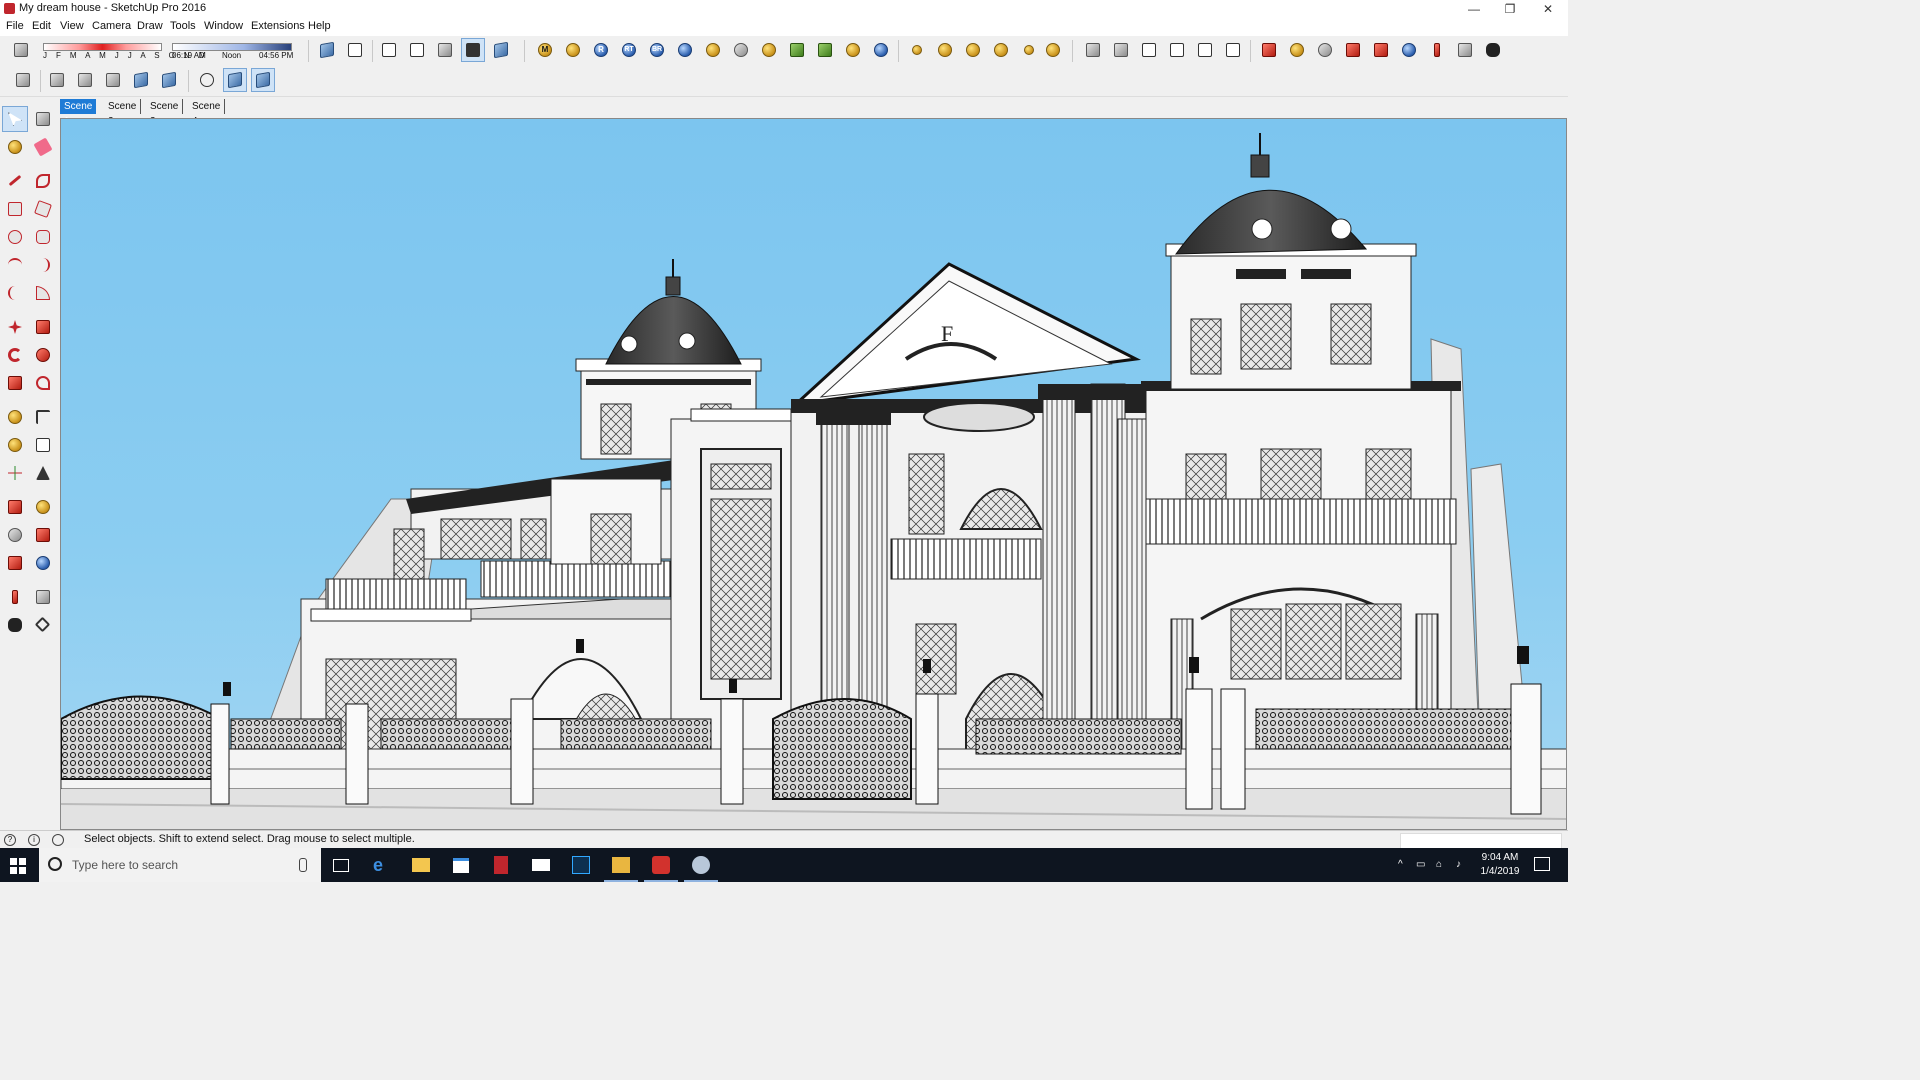 Image resolution: width=1920 pixels, height=1080 pixels. What do you see at coordinates (1121, 50) in the screenshot?
I see `top-view-button` at bounding box center [1121, 50].